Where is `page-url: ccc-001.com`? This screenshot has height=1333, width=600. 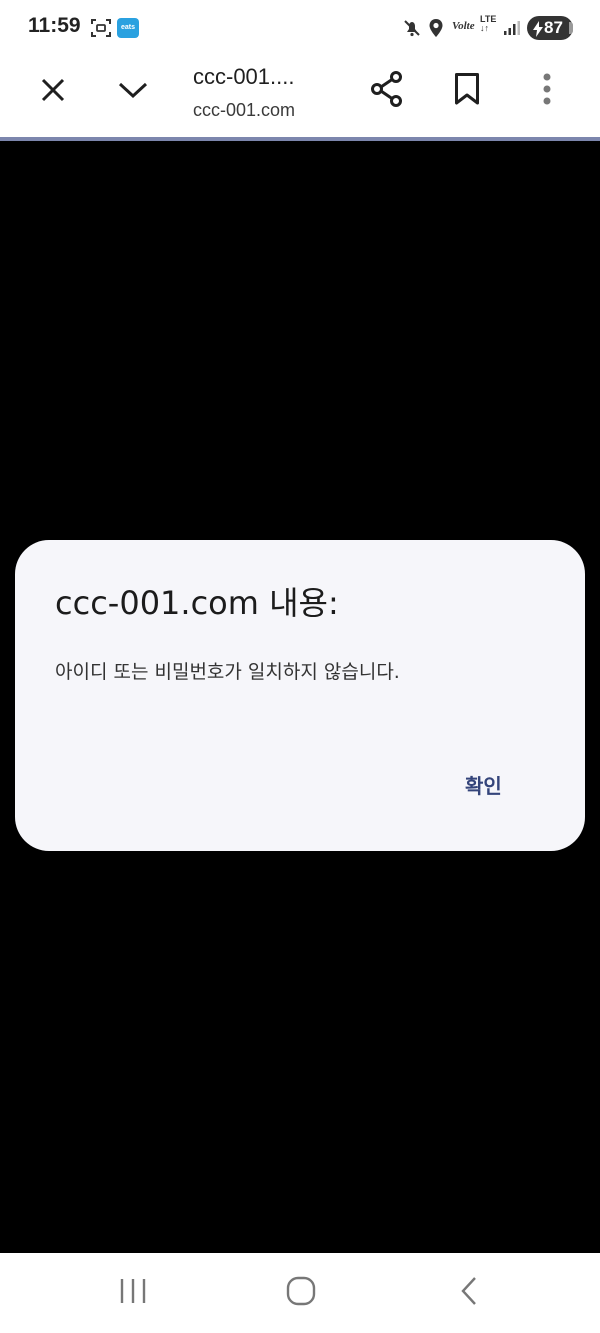
page-url: ccc-001.com is located at coordinates (263, 110).